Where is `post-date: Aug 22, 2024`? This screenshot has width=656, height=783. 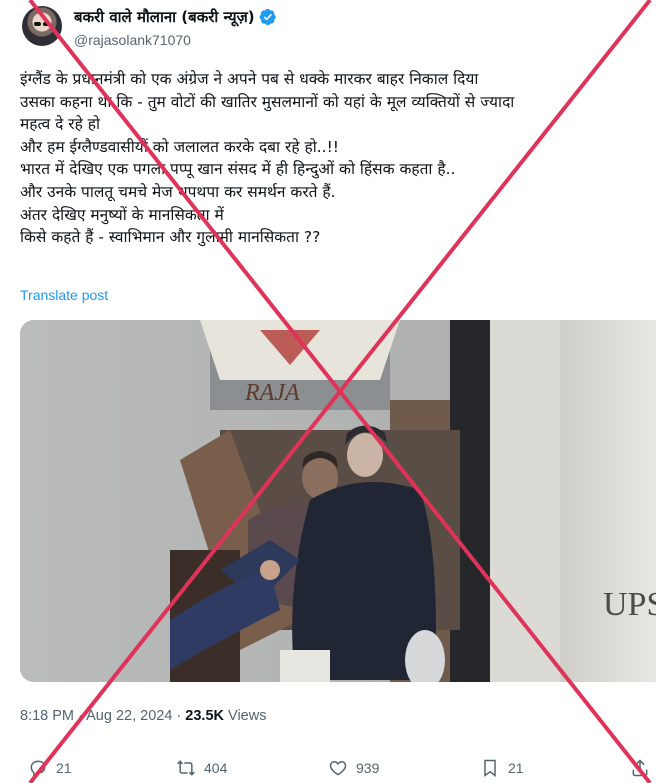 post-date: Aug 22, 2024 is located at coordinates (129, 716).